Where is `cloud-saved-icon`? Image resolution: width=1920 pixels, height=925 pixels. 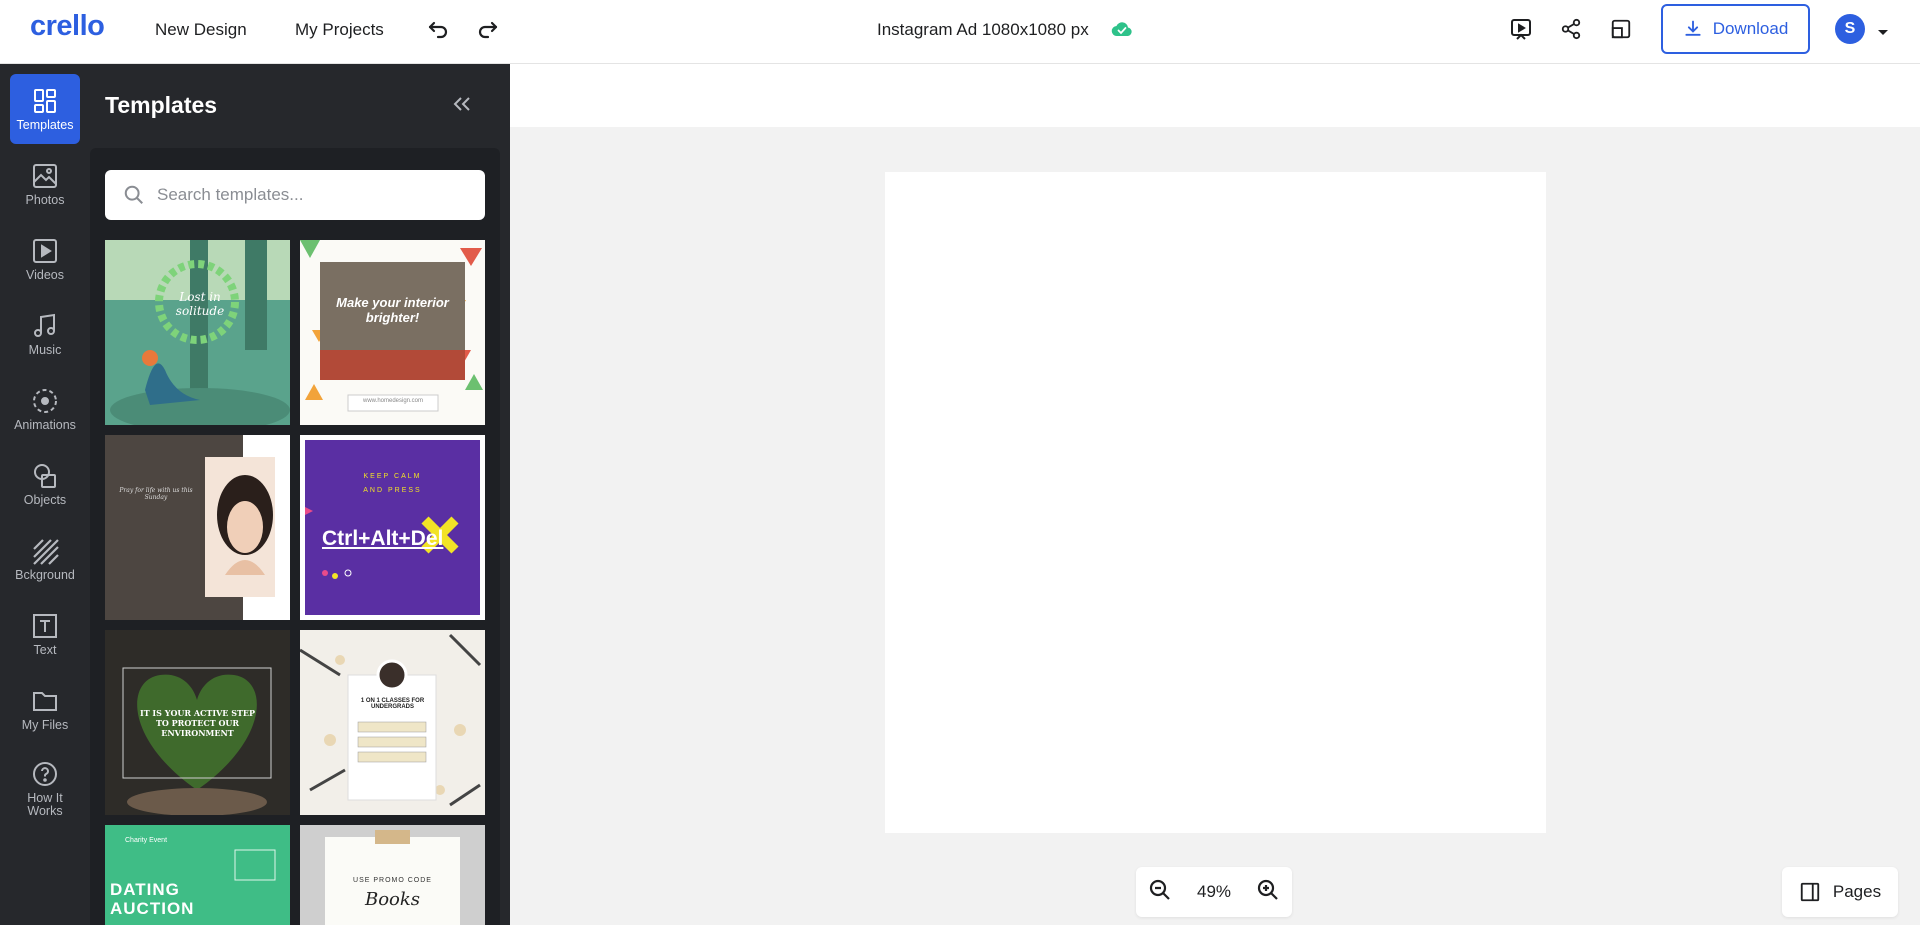 cloud-saved-icon is located at coordinates (1122, 31).